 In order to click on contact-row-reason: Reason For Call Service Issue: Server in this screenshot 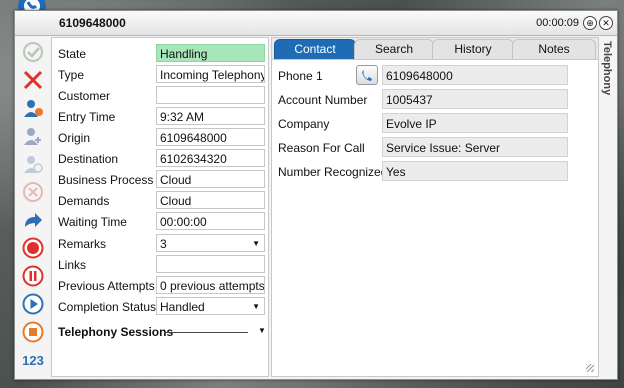, I will do `click(422, 147)`.